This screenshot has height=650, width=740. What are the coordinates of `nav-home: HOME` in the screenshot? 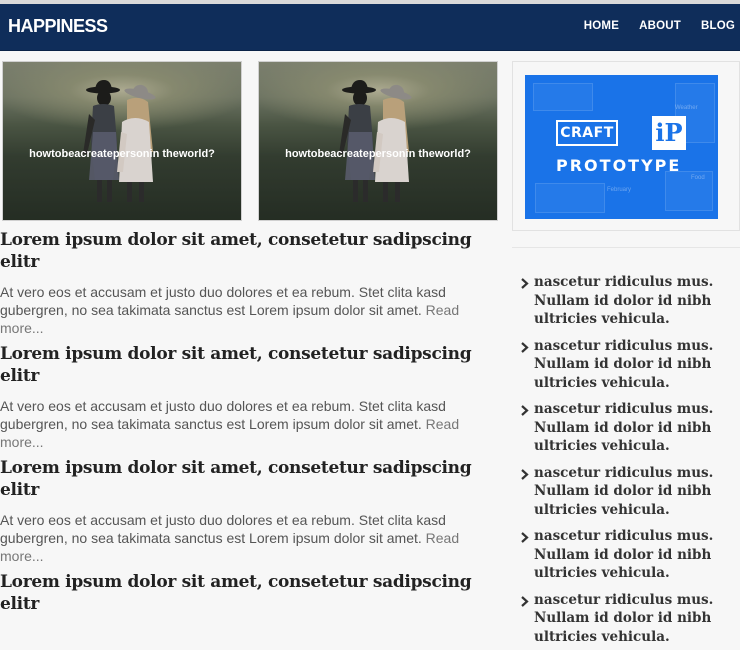 It's located at (601, 26).